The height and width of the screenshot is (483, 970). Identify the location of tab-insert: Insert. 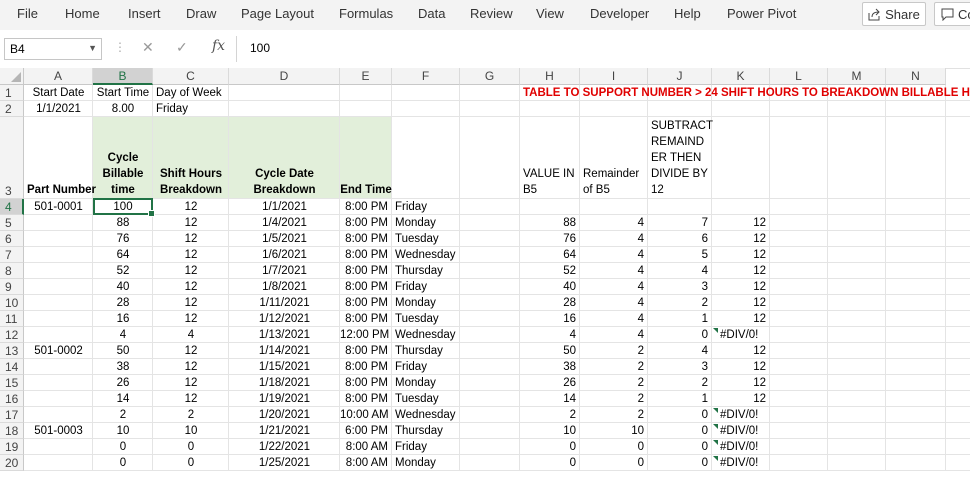
(144, 13).